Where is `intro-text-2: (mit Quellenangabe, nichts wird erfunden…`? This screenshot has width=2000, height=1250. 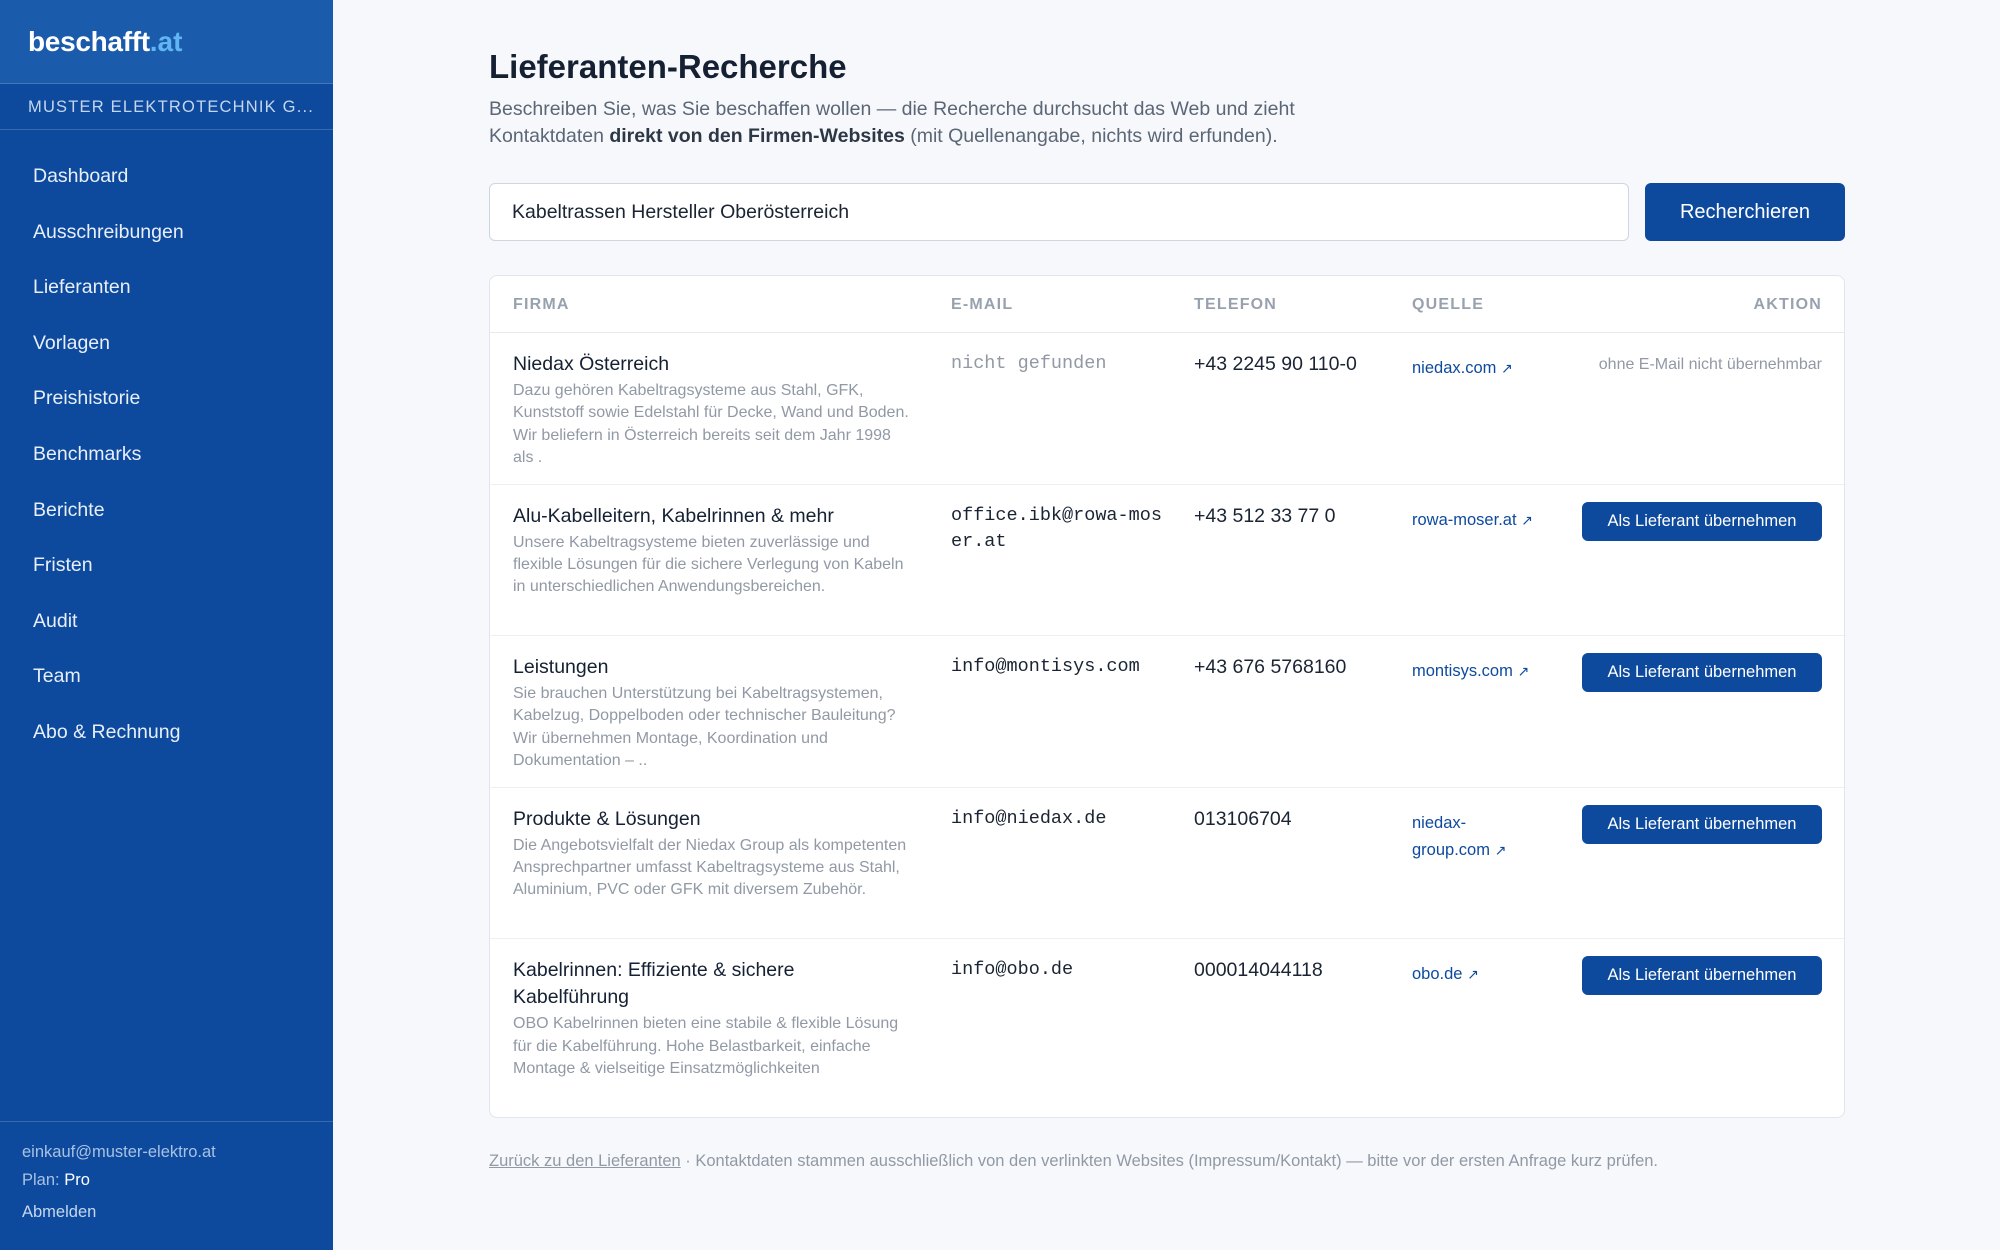 intro-text-2: (mit Quellenangabe, nichts wird erfunden… is located at coordinates (1091, 136).